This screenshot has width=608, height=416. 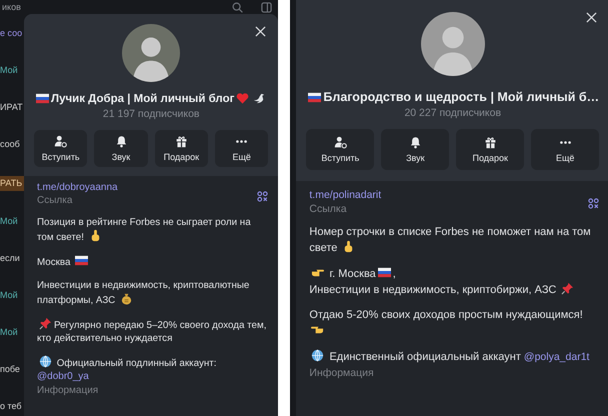 What do you see at coordinates (151, 98) in the screenshot?
I see `channel-title: Лучик Добра | Мой личный блог` at bounding box center [151, 98].